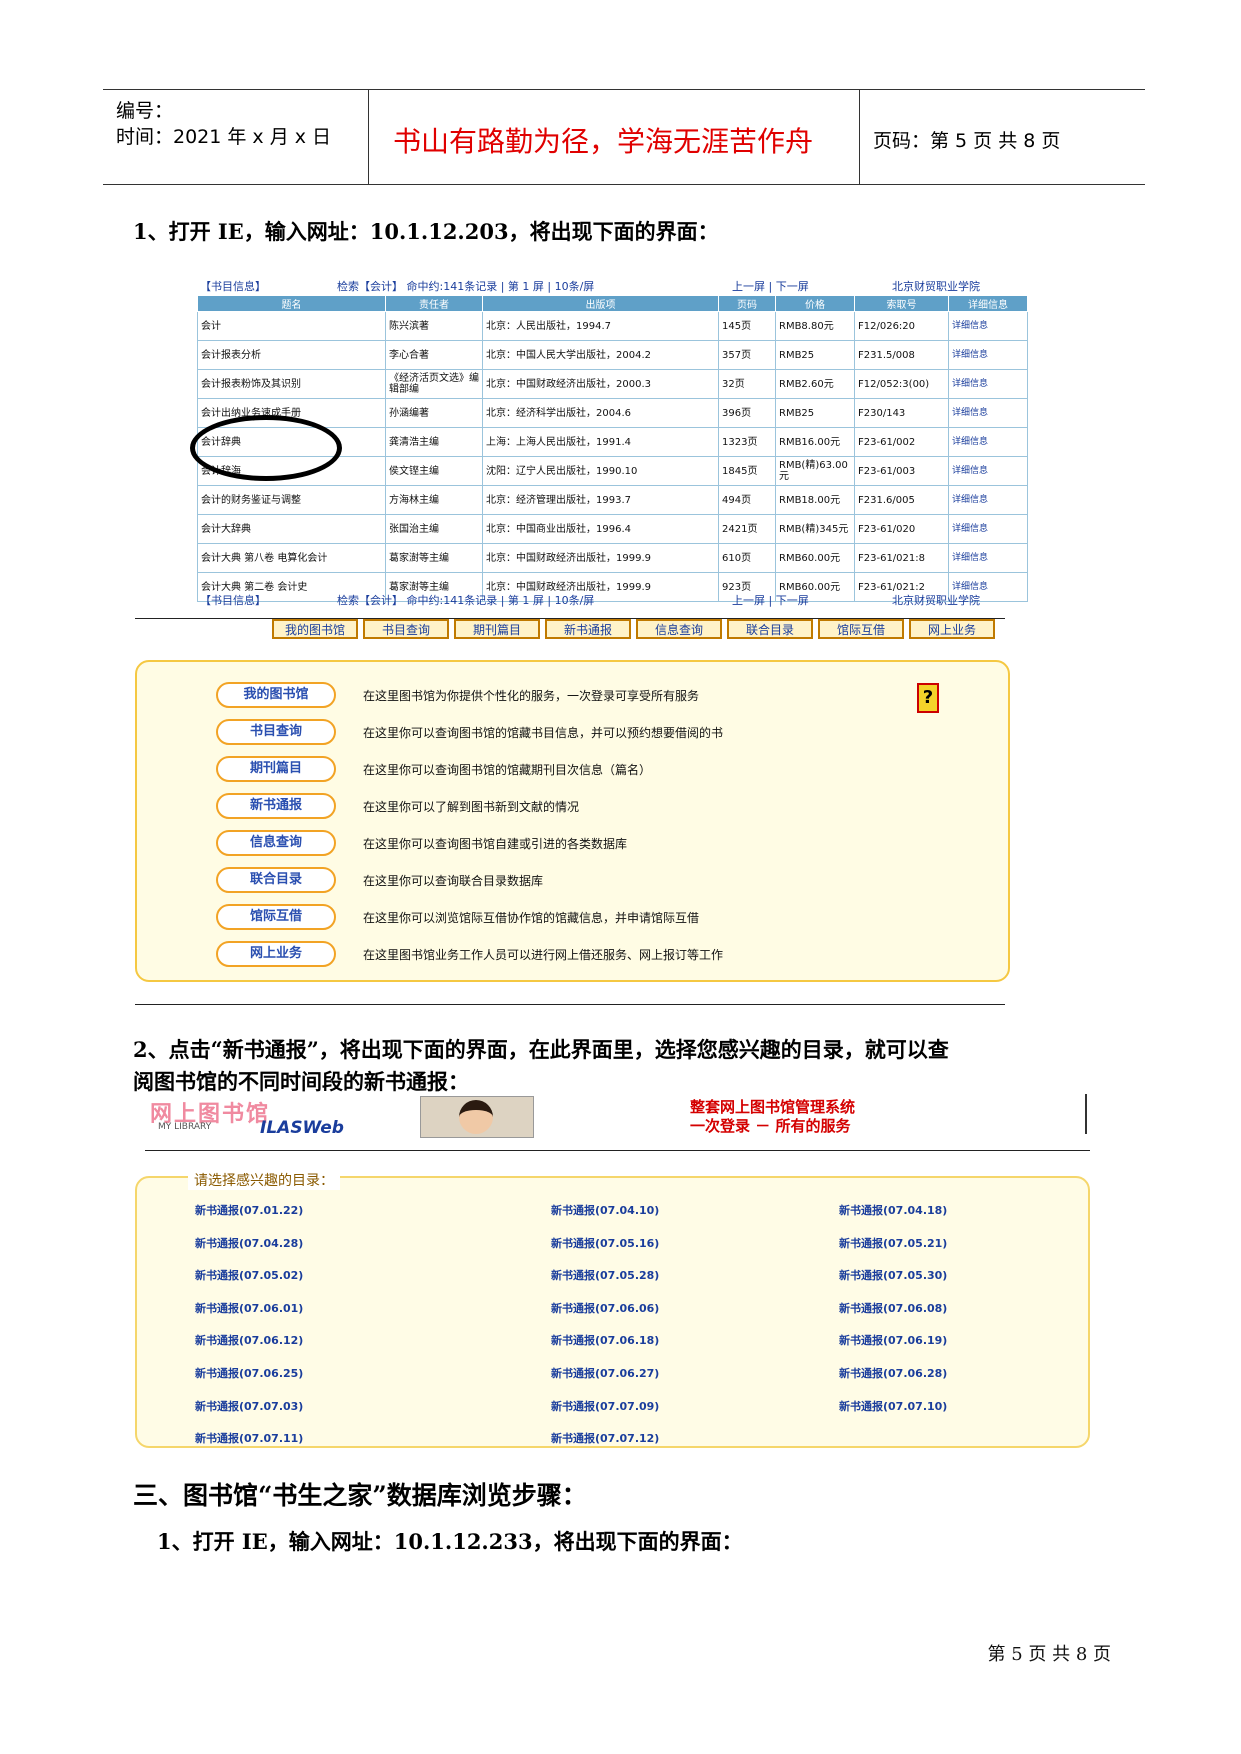 Image resolution: width=1241 pixels, height=1754 pixels. I want to click on service-button: 网上业务, so click(276, 954).